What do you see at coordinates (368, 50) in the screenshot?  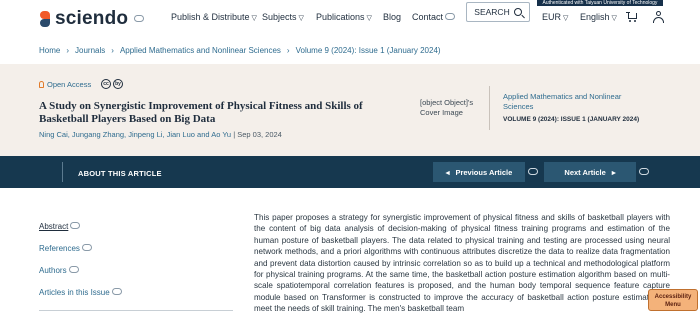 I see `breadcrumb-issue: Volume 9 (2024): Issue 1 (January 2024)` at bounding box center [368, 50].